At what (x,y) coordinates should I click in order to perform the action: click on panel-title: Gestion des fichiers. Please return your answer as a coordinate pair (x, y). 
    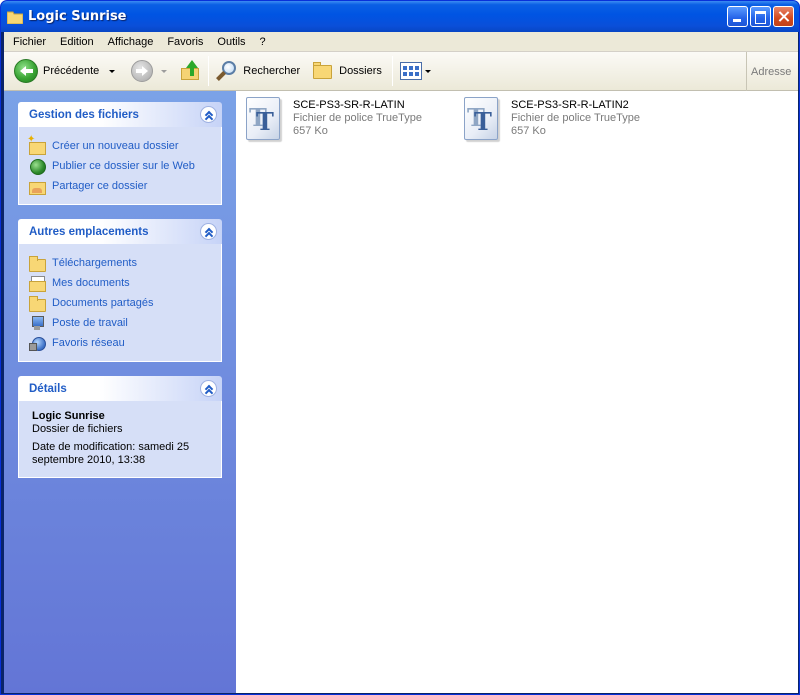
    Looking at the image, I should click on (84, 114).